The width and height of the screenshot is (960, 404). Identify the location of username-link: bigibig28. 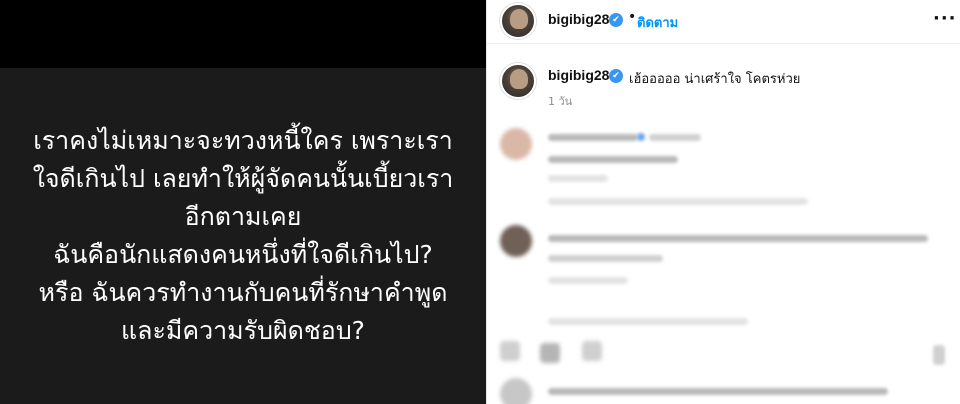
(578, 19).